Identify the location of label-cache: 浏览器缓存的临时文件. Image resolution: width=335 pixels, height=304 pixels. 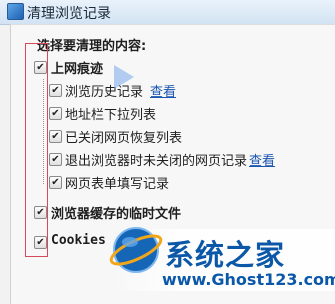
(116, 214).